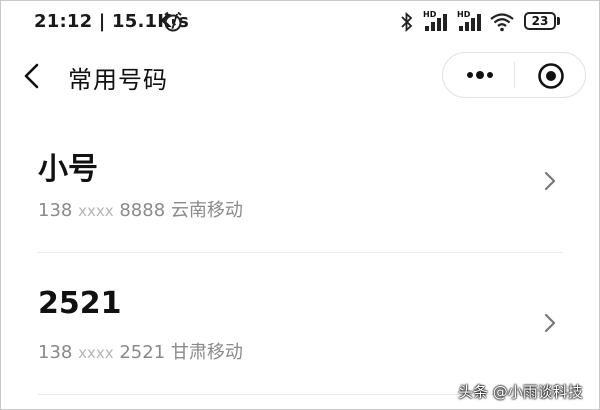 The width and height of the screenshot is (600, 410). I want to click on carrier: 云南移动, so click(206, 210).